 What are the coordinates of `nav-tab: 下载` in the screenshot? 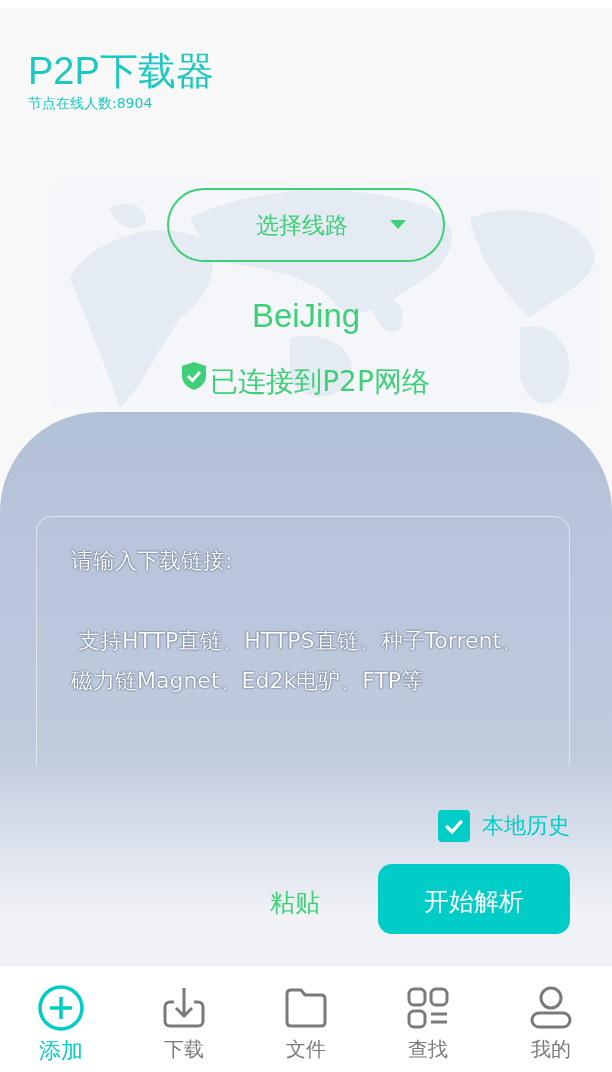 It's located at (183, 1023).